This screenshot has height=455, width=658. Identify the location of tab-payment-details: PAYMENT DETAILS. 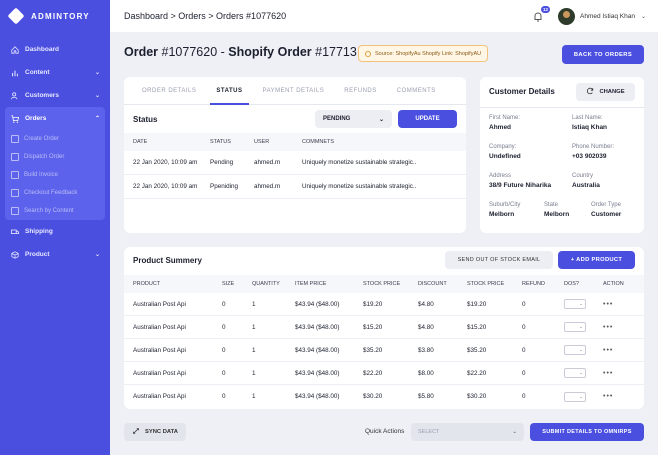
(294, 90).